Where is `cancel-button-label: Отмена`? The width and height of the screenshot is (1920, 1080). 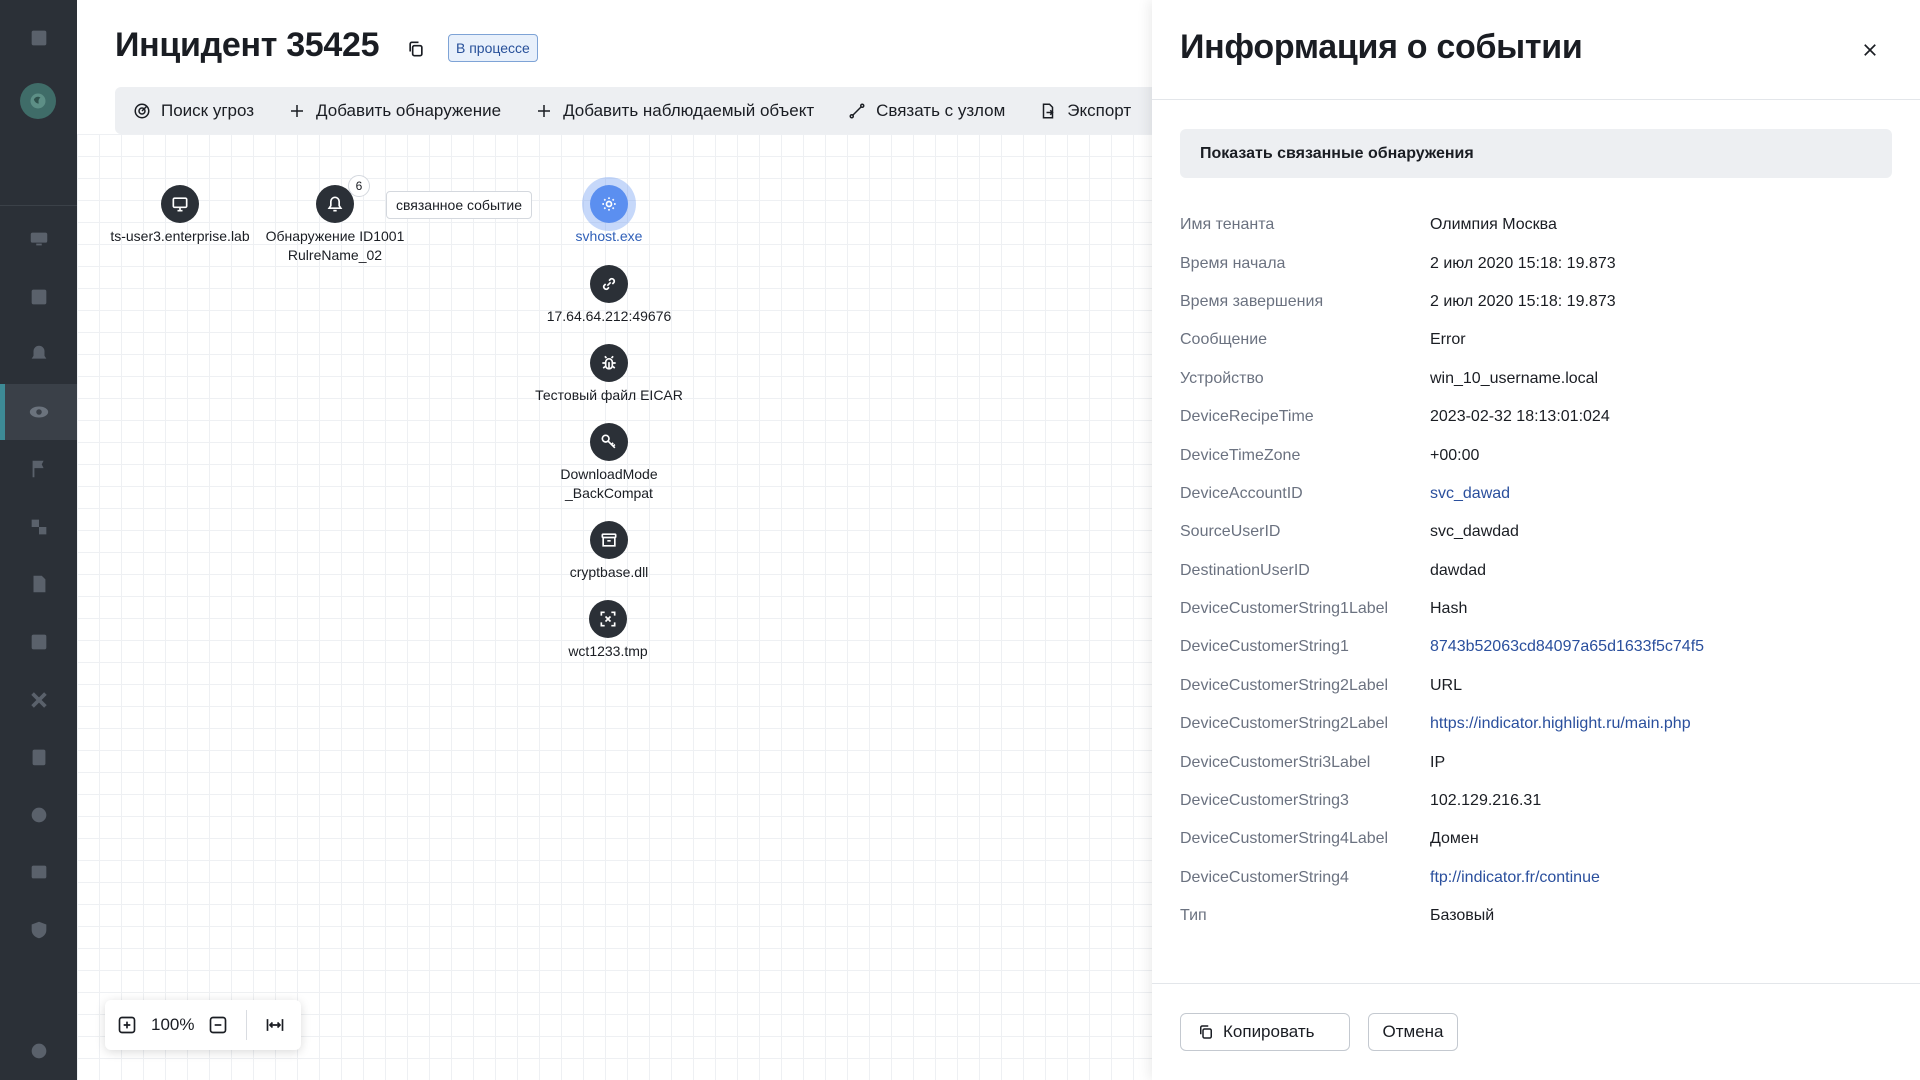
cancel-button-label: Отмена is located at coordinates (1413, 1031).